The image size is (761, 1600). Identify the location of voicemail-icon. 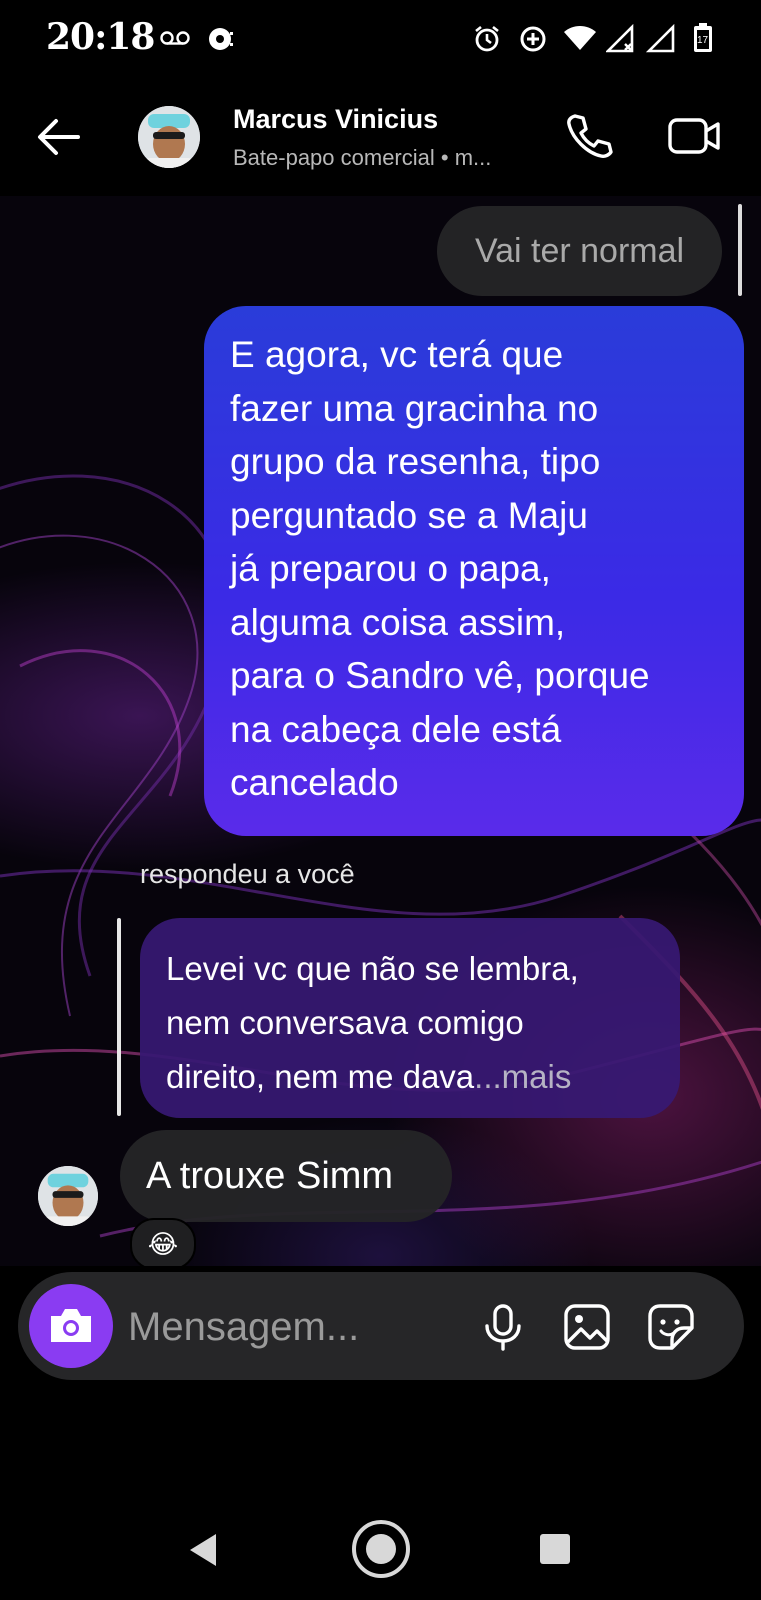
(175, 38).